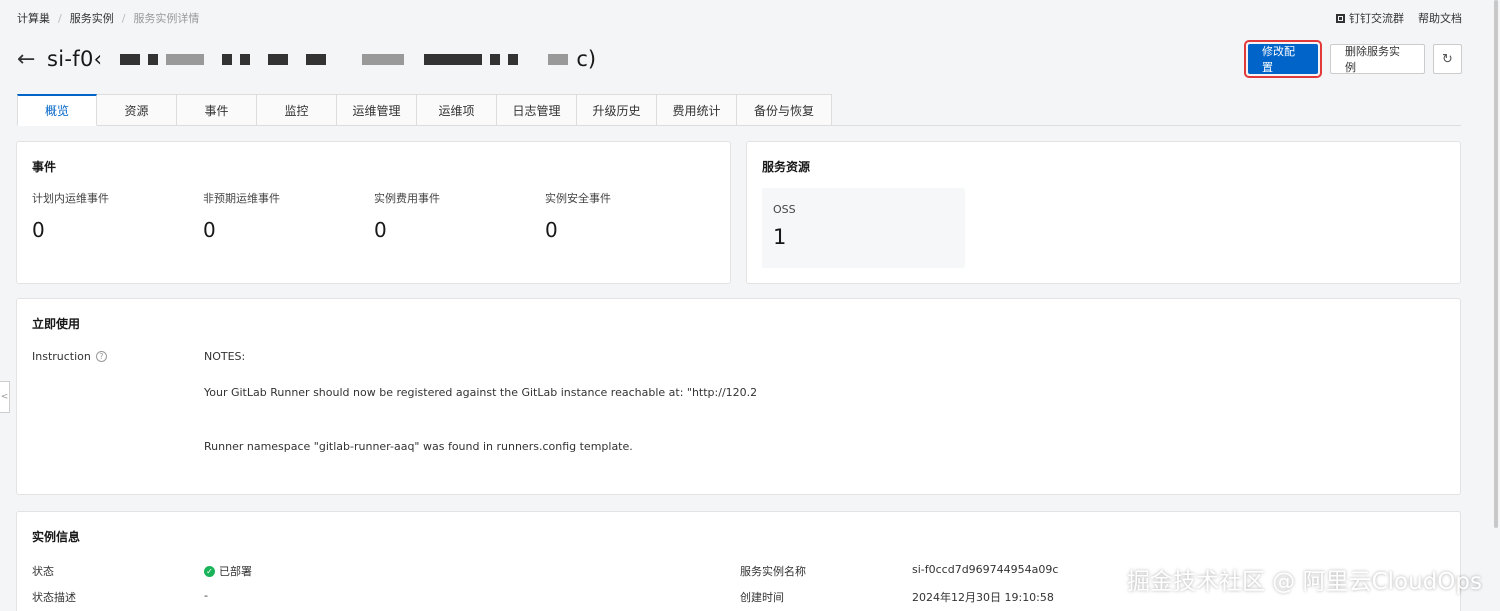 The width and height of the screenshot is (1500, 611). What do you see at coordinates (206, 595) in the screenshot?
I see `status-desc-value: -` at bounding box center [206, 595].